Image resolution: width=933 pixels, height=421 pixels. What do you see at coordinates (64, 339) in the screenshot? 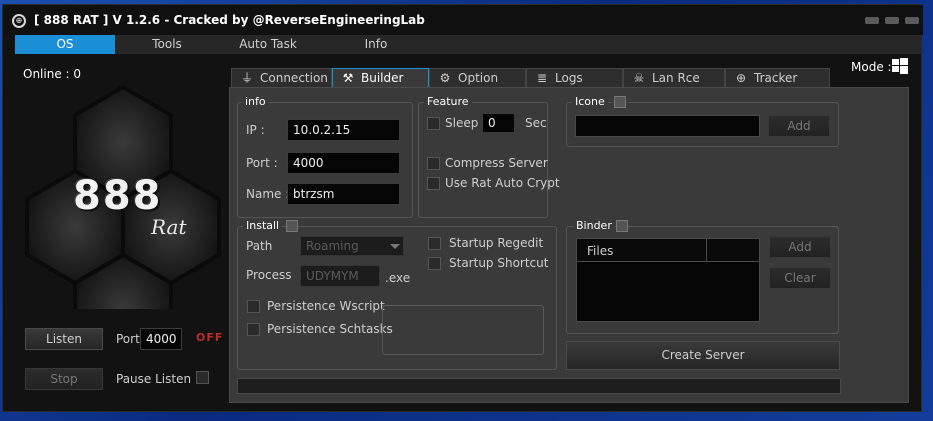
I see `listen-button: Listen` at bounding box center [64, 339].